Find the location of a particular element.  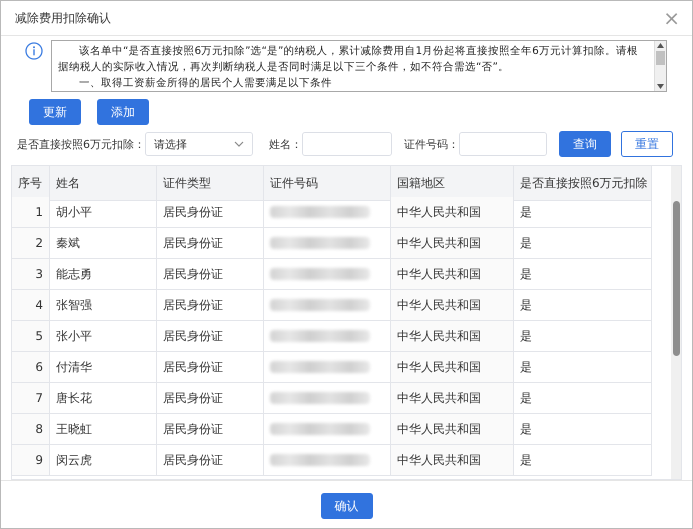

scroll-up-icon is located at coordinates (660, 45).